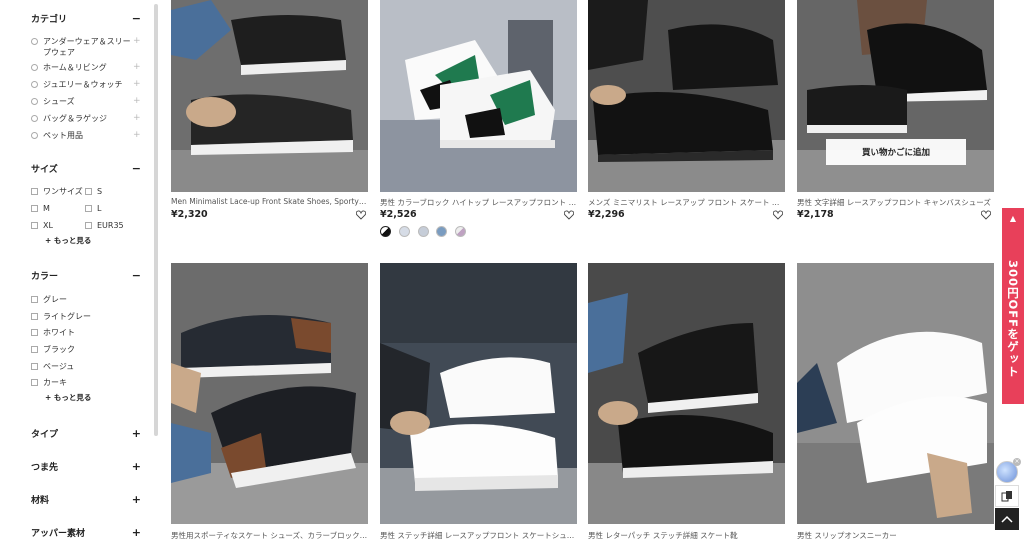 Image resolution: width=1024 pixels, height=541 pixels. Describe the element at coordinates (269, 535) in the screenshot. I see `product-name: 男性用スポーティなスケート シューズ、カラーブロック レースアップ` at that location.